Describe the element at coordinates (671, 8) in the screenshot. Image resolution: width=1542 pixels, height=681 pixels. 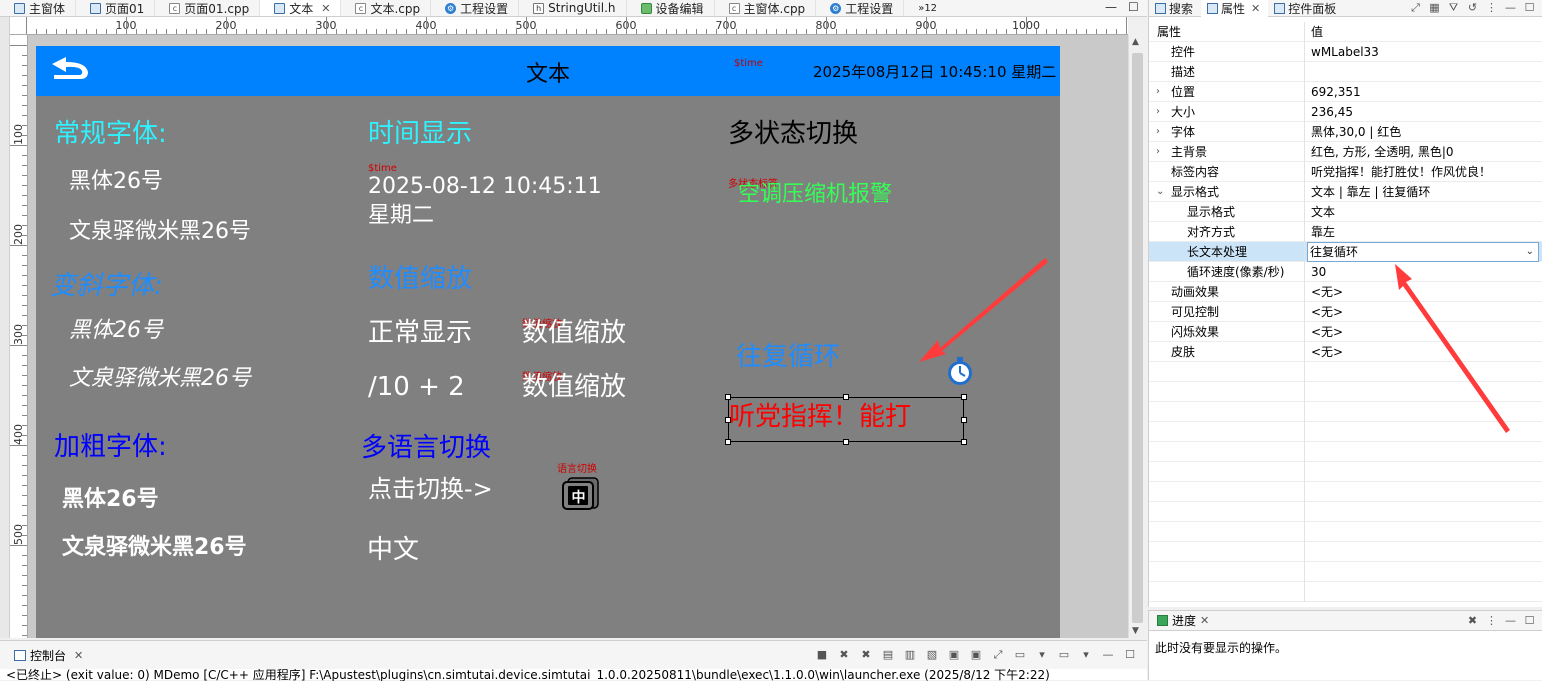
I see `tab-device-edit: 设备编辑` at that location.